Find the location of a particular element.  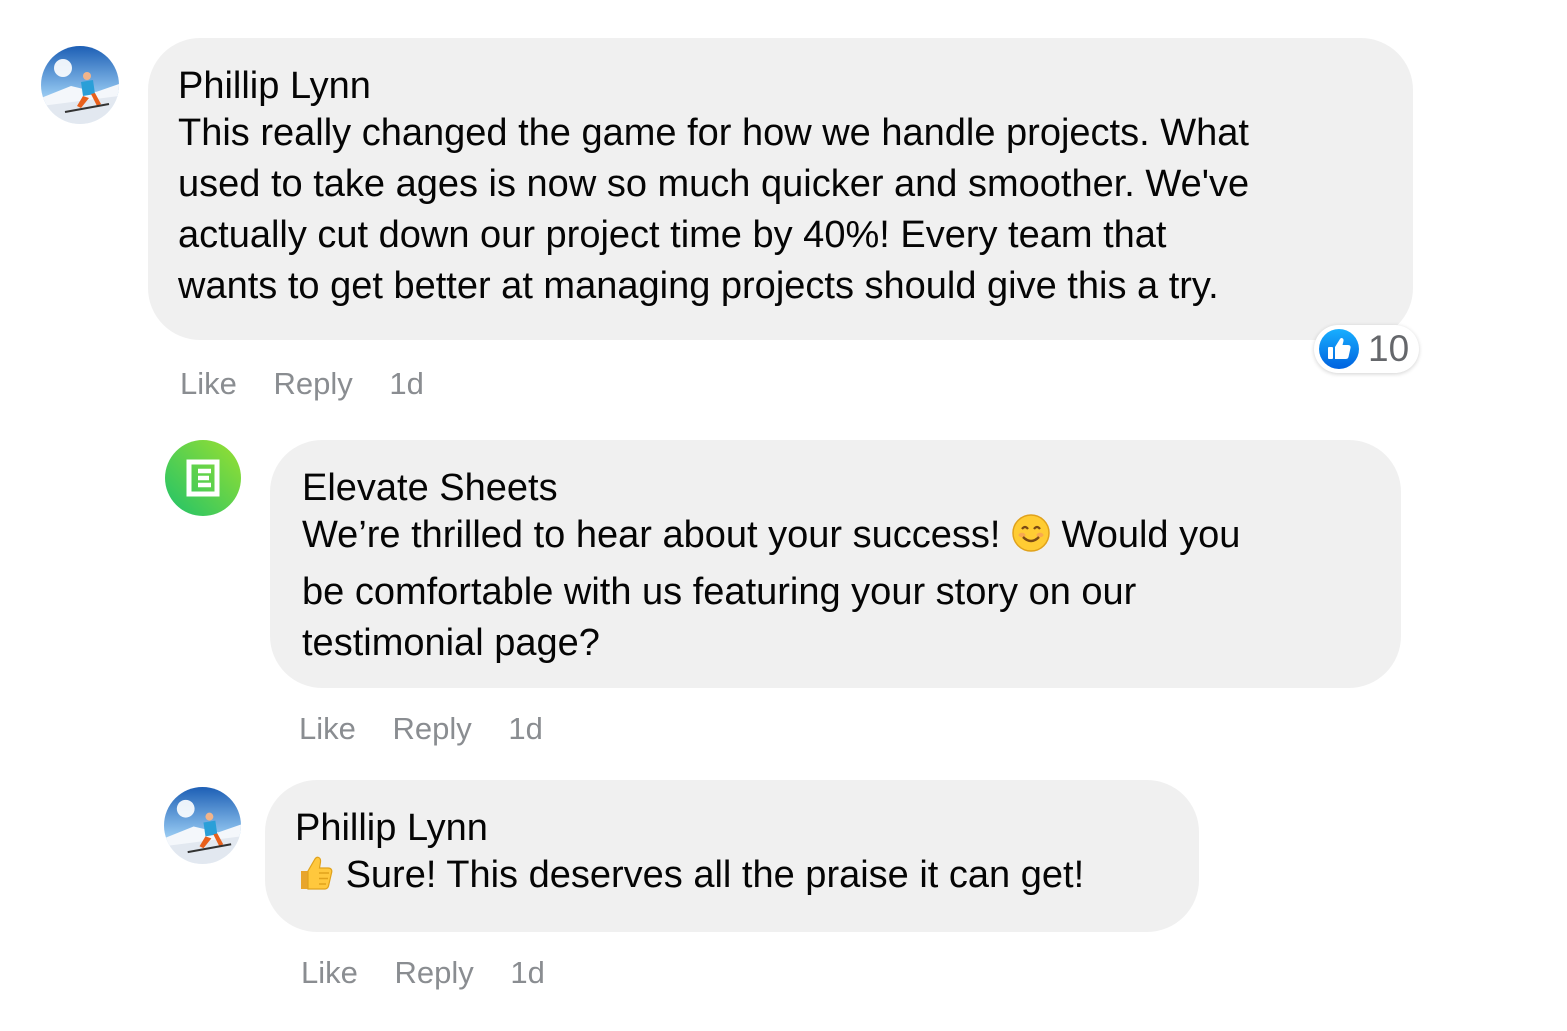

comment-text-segment: Would you is located at coordinates (1151, 535).